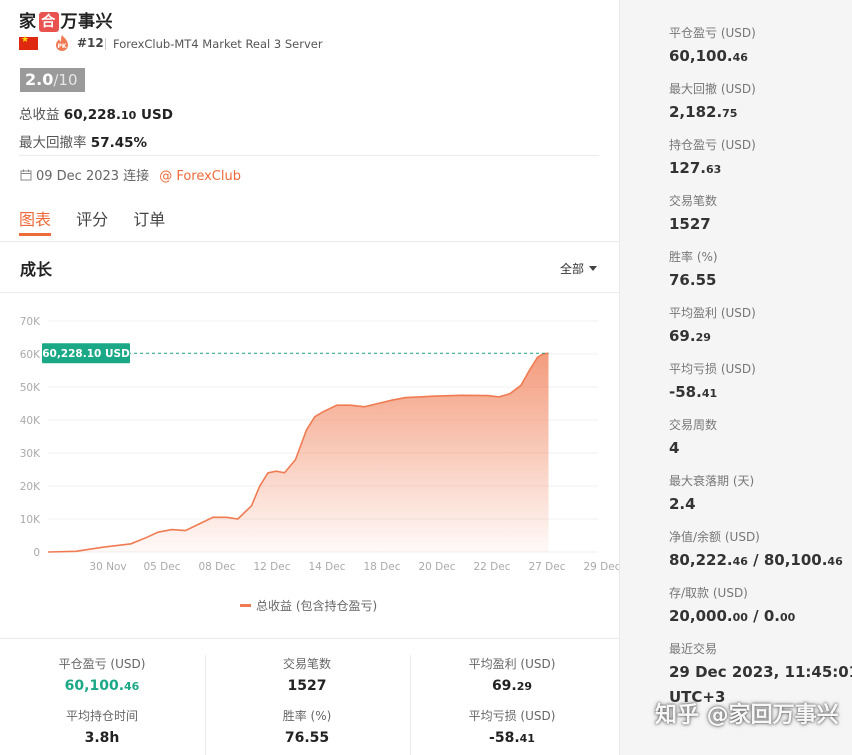 The height and width of the screenshot is (755, 852). What do you see at coordinates (436, 567) in the screenshot?
I see `x-tick-label: 20 Dec` at bounding box center [436, 567].